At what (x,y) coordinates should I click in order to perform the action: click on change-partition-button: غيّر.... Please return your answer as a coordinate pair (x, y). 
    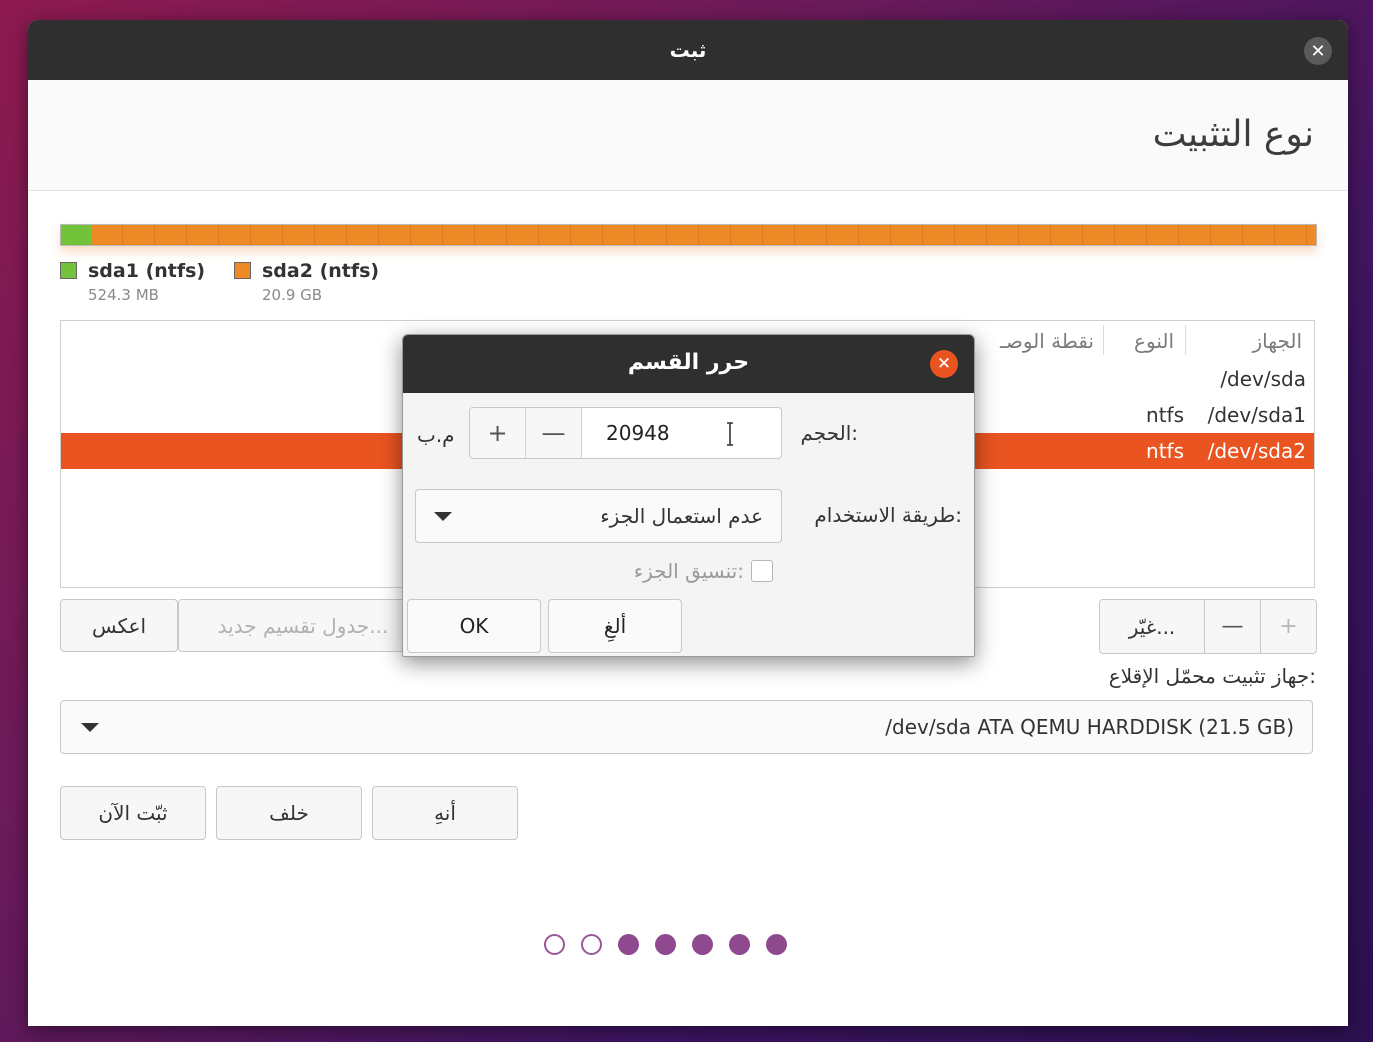
    Looking at the image, I should click on (1152, 626).